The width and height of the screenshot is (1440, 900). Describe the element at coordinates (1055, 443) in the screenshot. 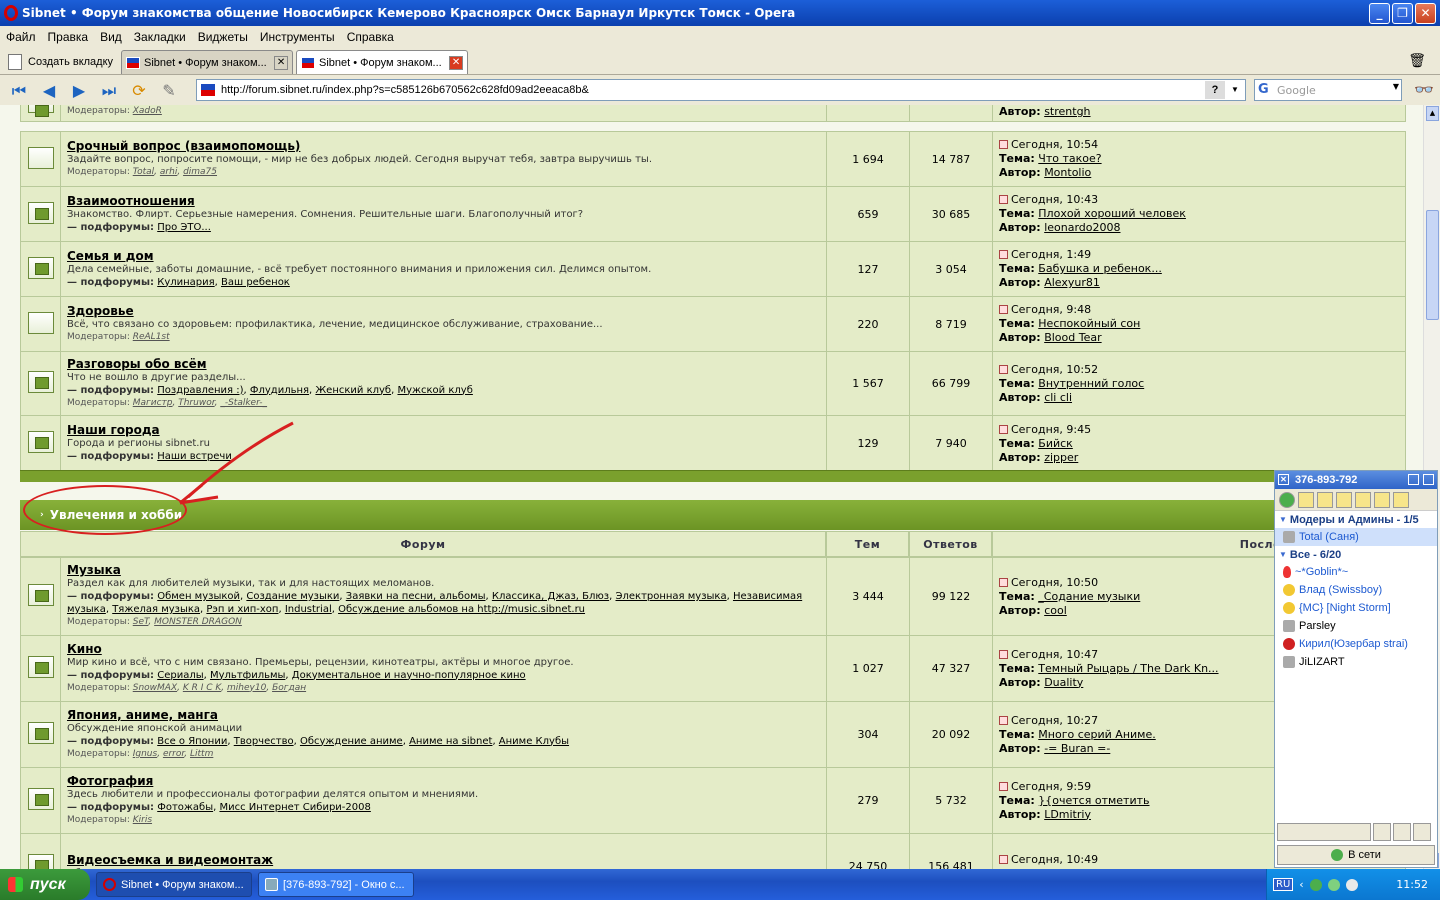

I see `last-post-topic: Бийск` at that location.